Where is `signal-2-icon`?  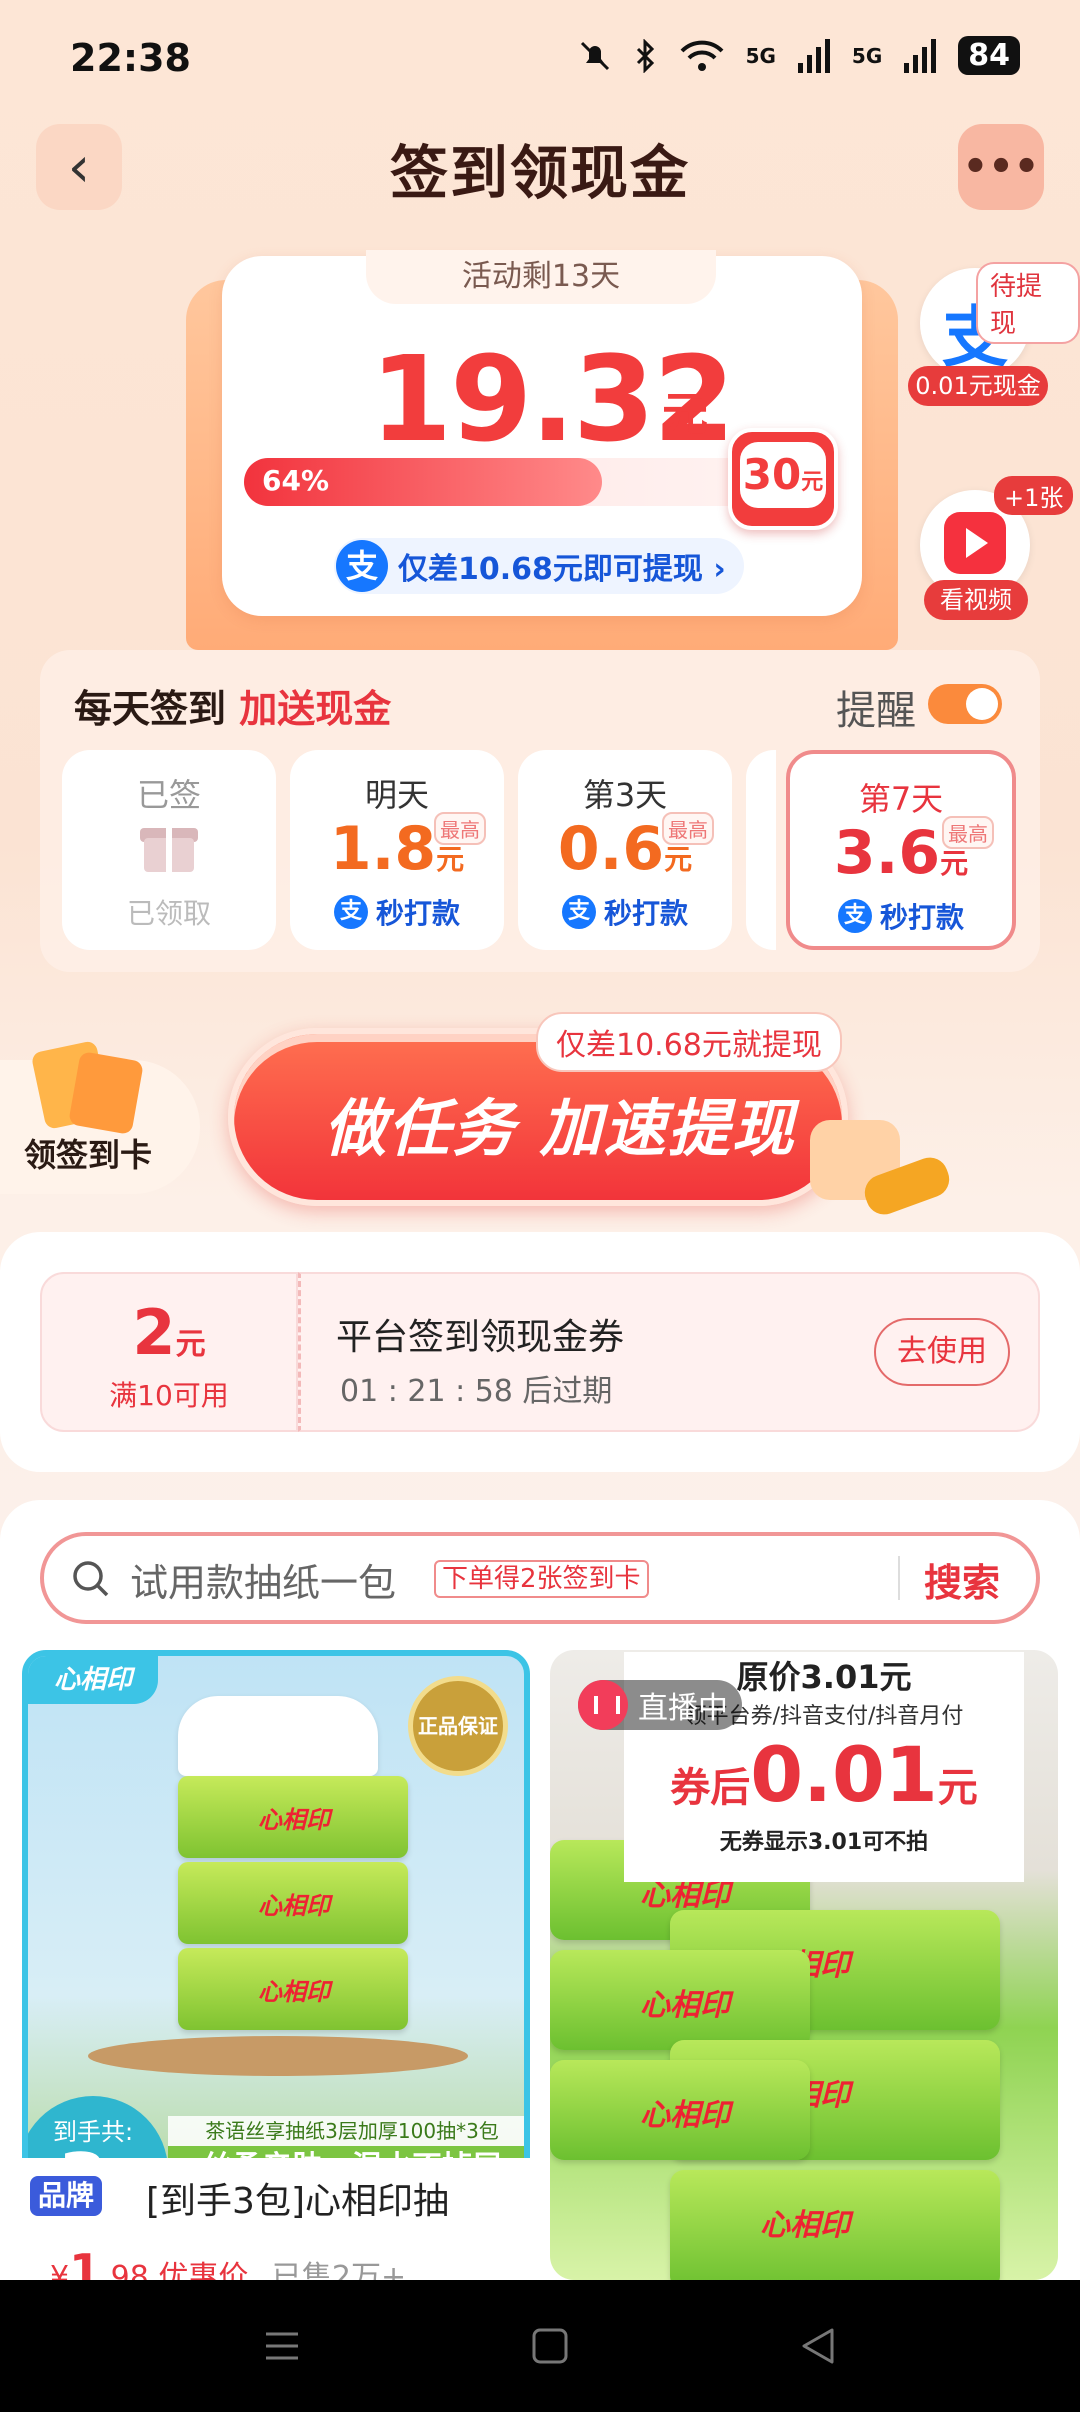
signal-2-icon is located at coordinates (920, 55).